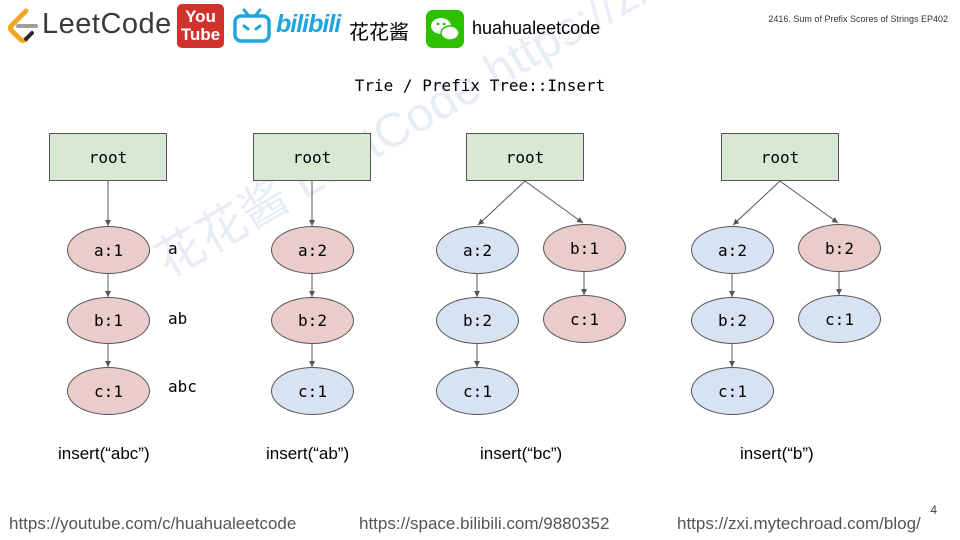  Describe the element at coordinates (108, 320) in the screenshot. I see `d1-node-b: b:1` at that location.